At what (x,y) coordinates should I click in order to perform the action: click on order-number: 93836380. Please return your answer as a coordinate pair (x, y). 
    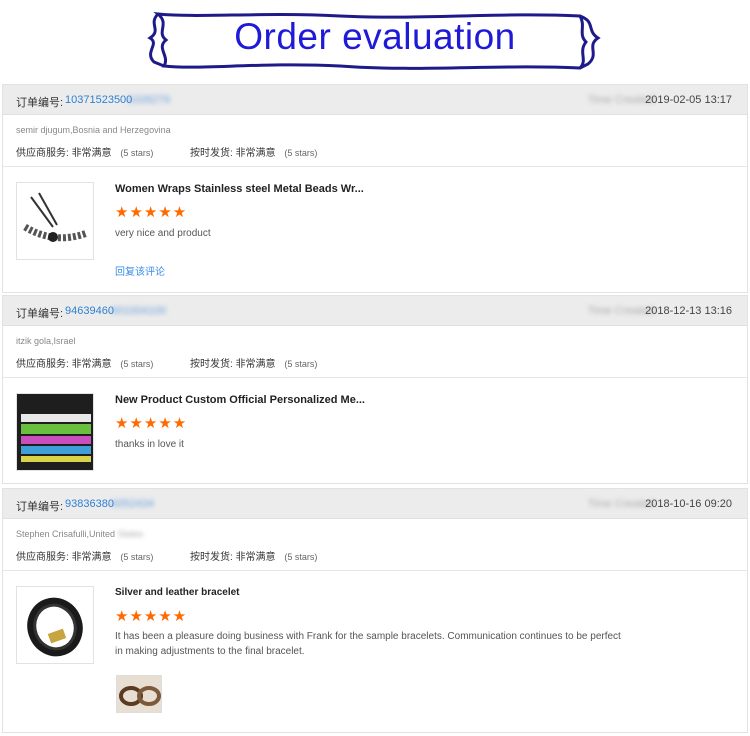
    Looking at the image, I should click on (89, 504).